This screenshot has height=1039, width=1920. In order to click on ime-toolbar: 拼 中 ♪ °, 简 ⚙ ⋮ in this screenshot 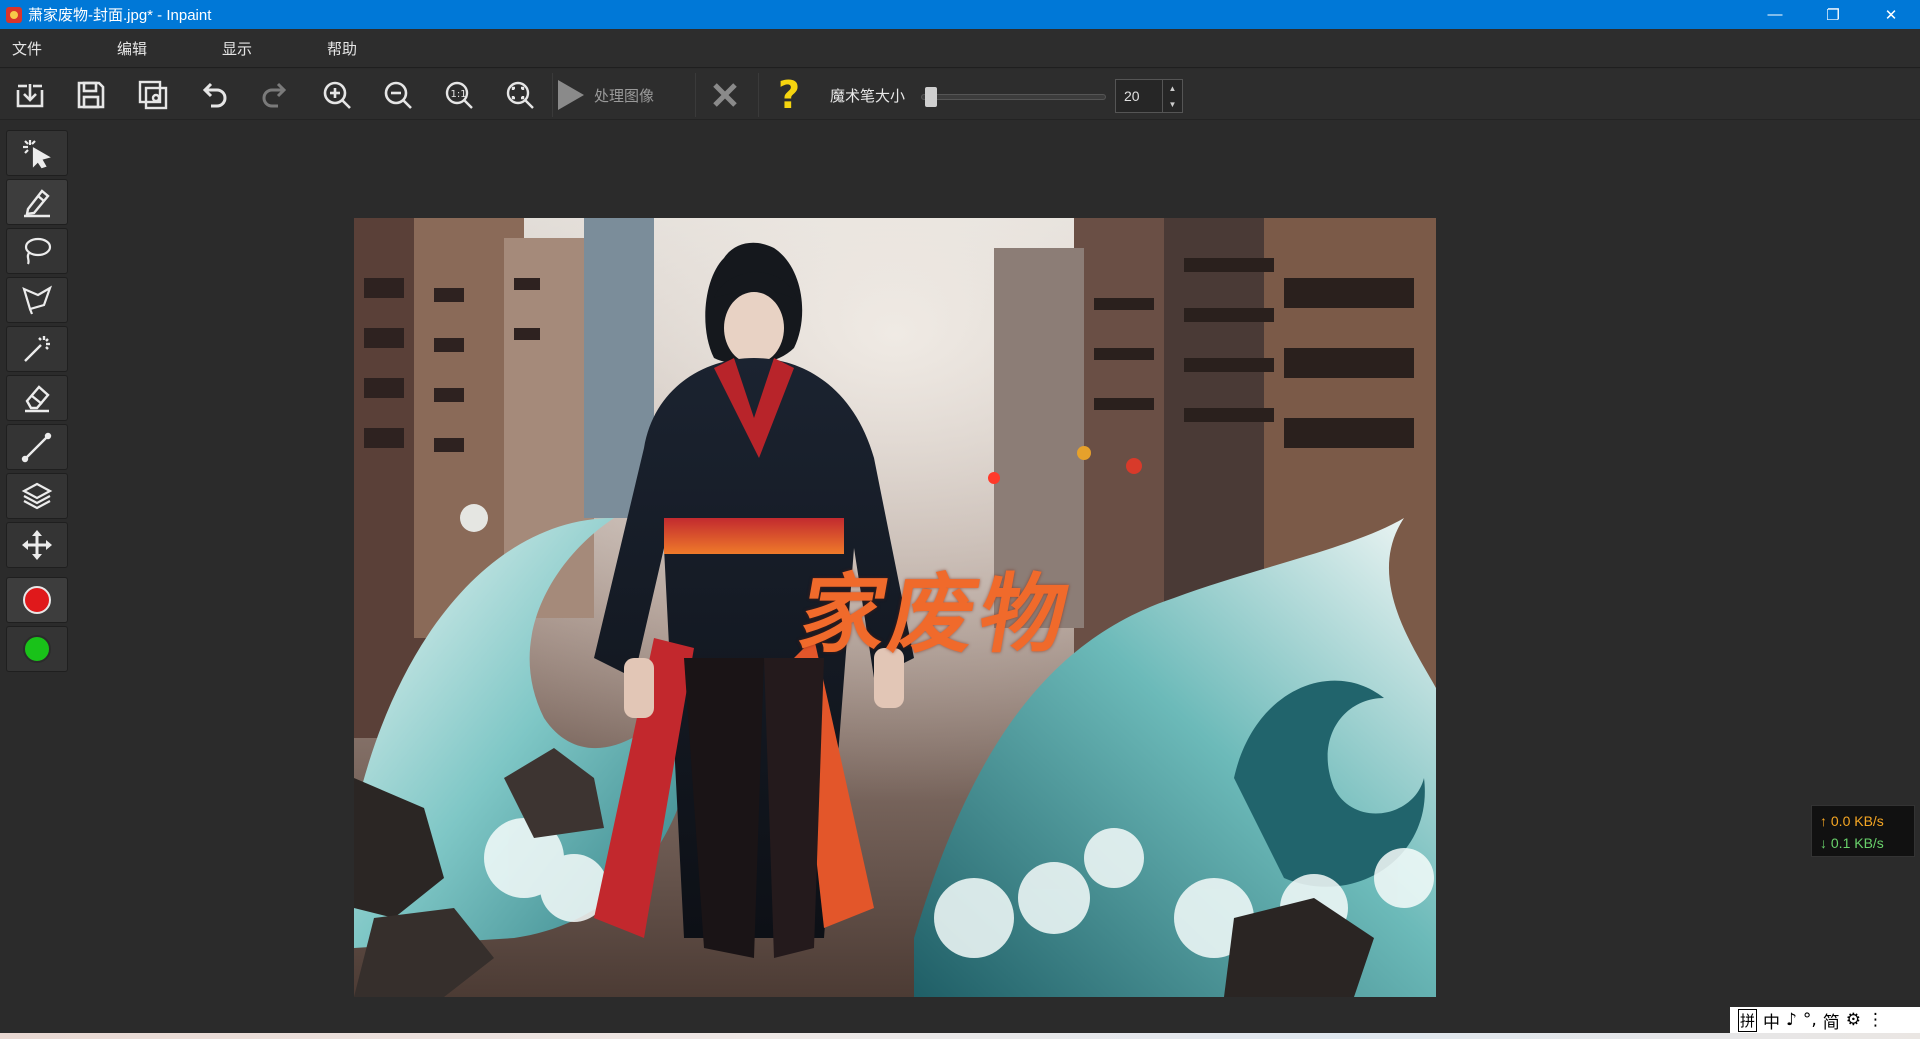, I will do `click(1825, 1020)`.